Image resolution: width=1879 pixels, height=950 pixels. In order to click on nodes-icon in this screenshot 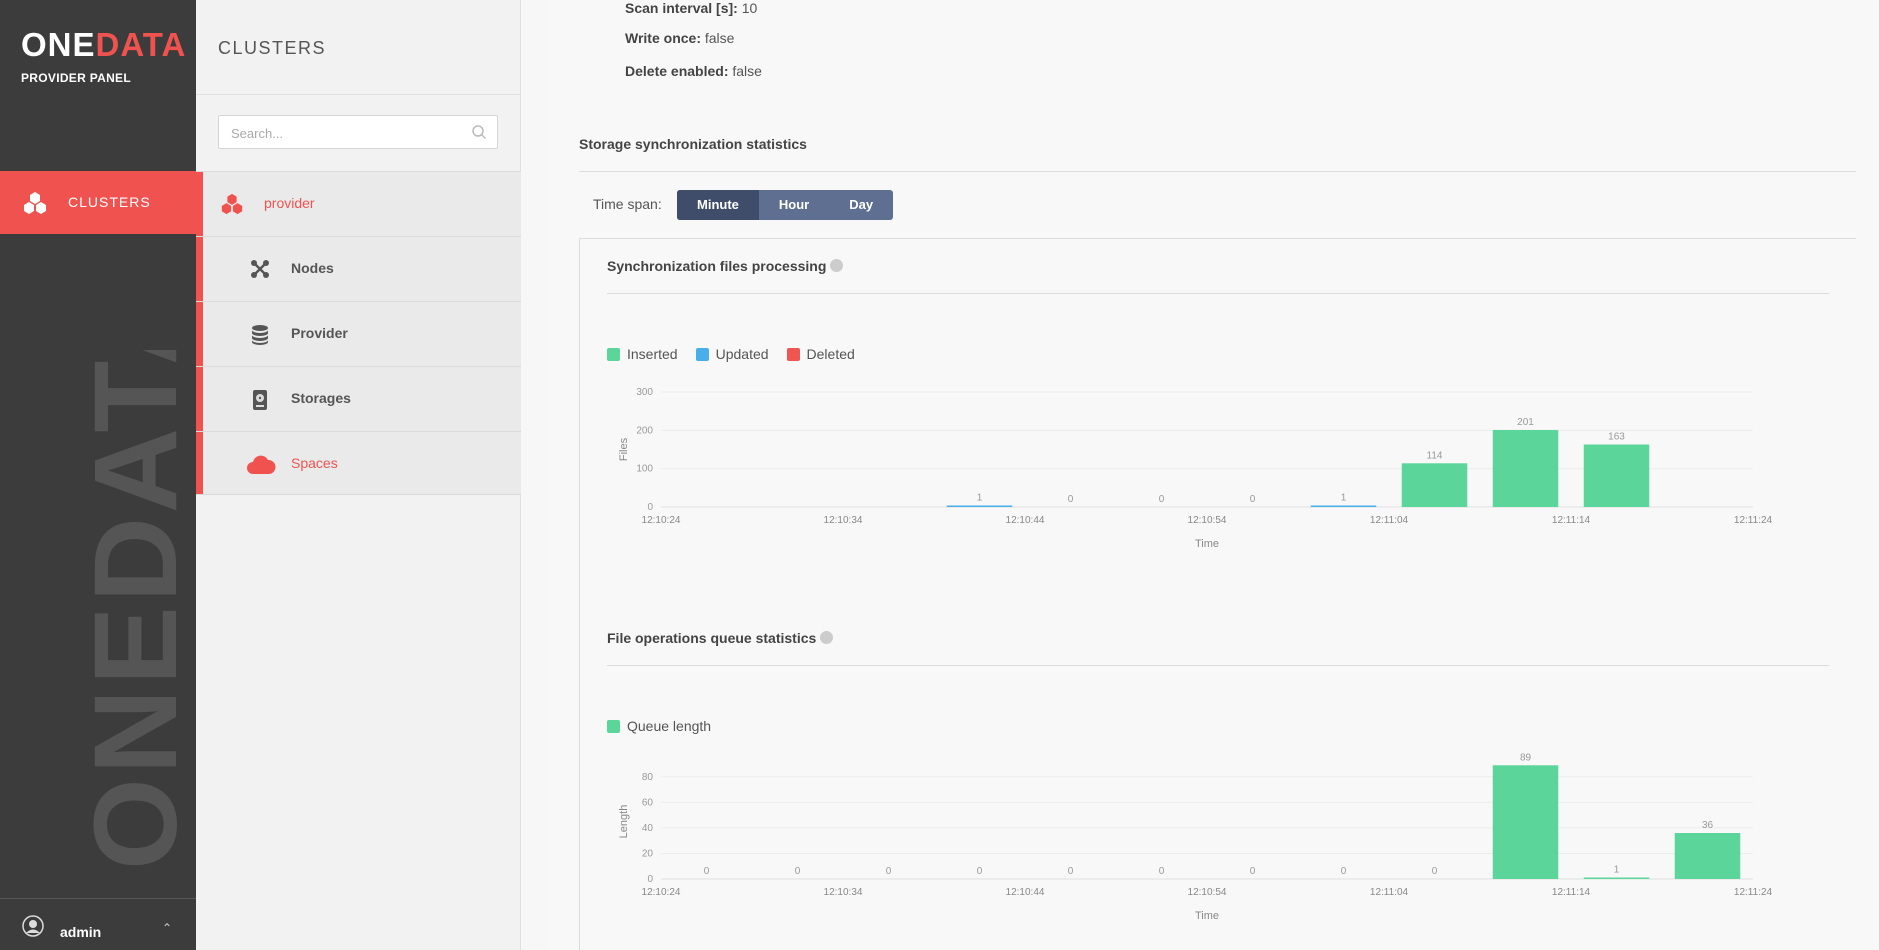, I will do `click(260, 269)`.